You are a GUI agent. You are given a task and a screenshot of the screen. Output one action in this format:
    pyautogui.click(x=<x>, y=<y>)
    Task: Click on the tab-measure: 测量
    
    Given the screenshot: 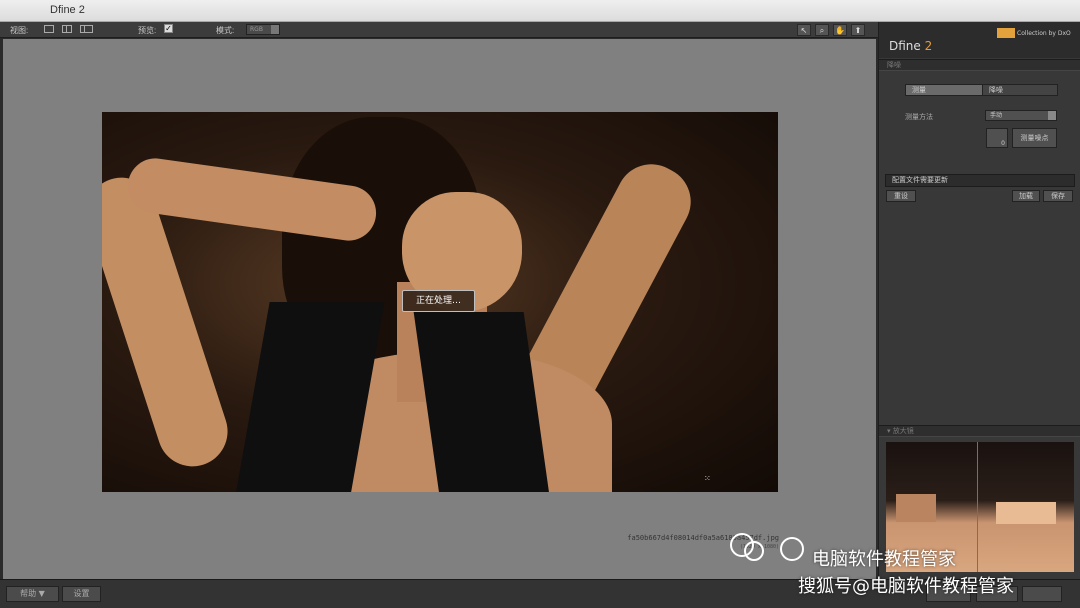 What is the action you would take?
    pyautogui.click(x=944, y=90)
    